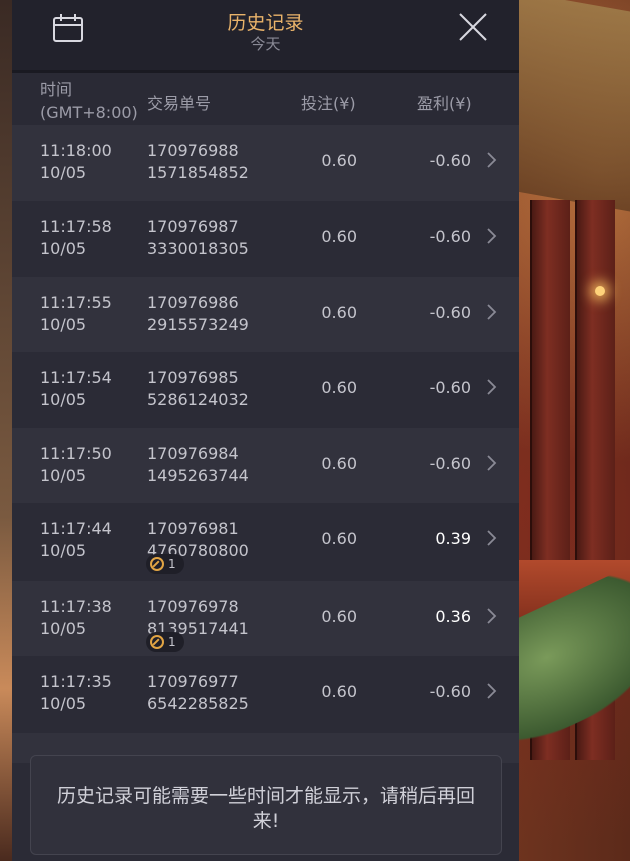  Describe the element at coordinates (193, 681) in the screenshot. I see `row-order-id: 170976977` at that location.